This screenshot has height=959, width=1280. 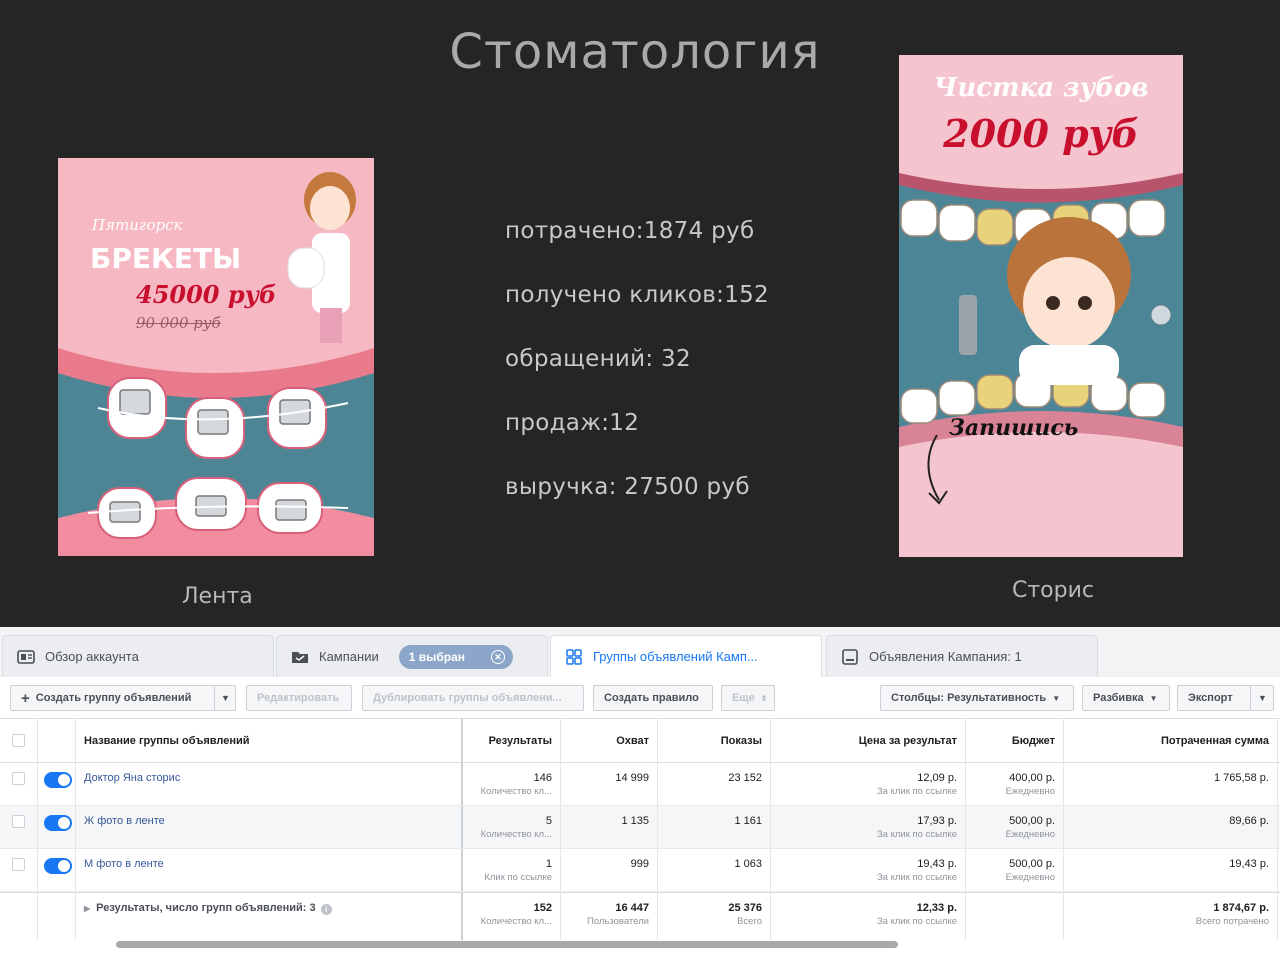 I want to click on cpr-value: 17,93 р., so click(x=937, y=821).